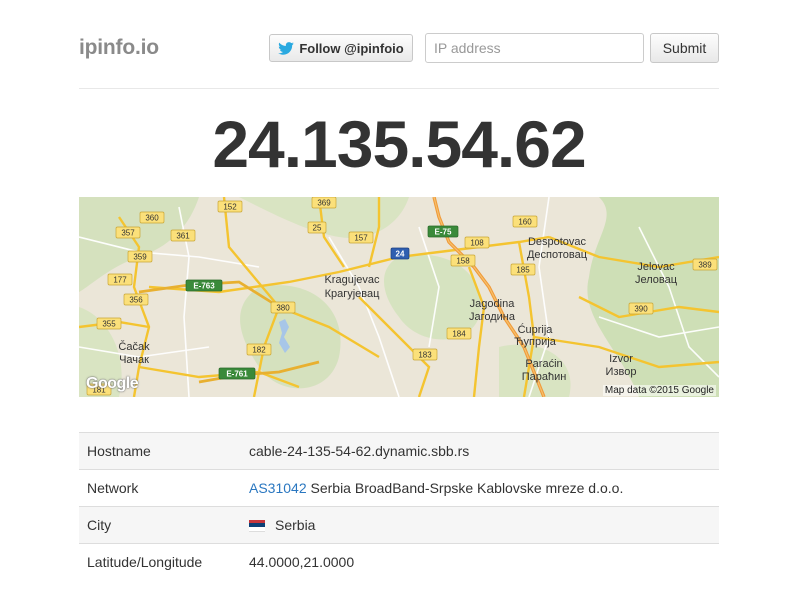 The image size is (800, 600). What do you see at coordinates (134, 346) in the screenshot?
I see `map-city-cacak: Čačak` at bounding box center [134, 346].